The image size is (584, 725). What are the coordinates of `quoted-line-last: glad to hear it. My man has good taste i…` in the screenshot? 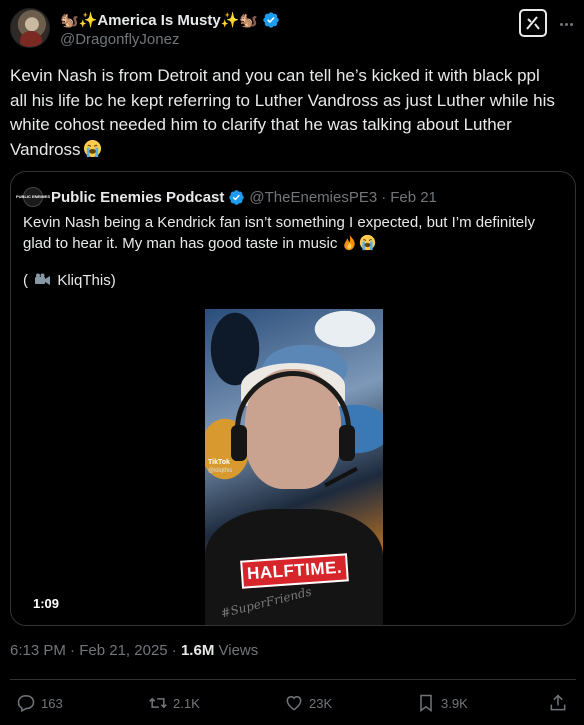 It's located at (293, 243).